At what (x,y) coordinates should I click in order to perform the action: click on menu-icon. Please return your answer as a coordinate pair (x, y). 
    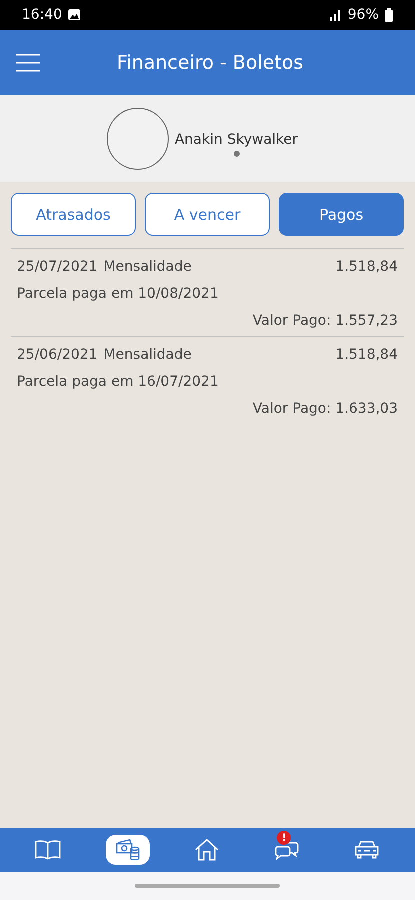
    Looking at the image, I should click on (28, 63).